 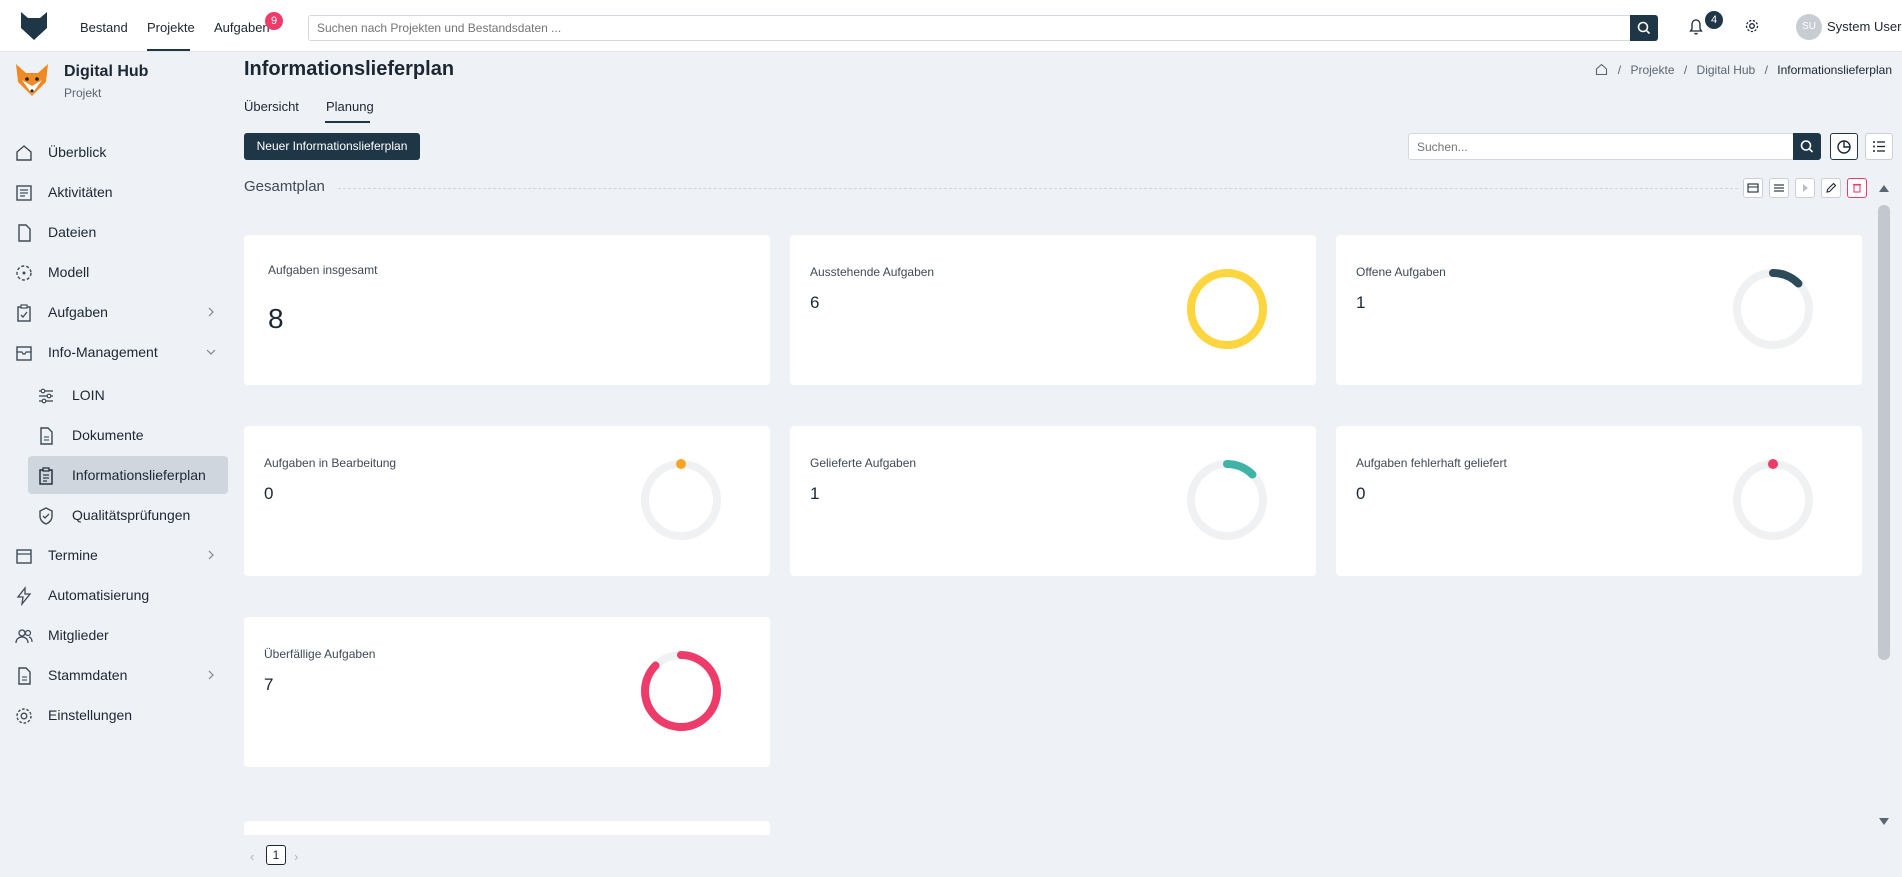 I want to click on topnav-active-indicator, so click(x=168, y=50).